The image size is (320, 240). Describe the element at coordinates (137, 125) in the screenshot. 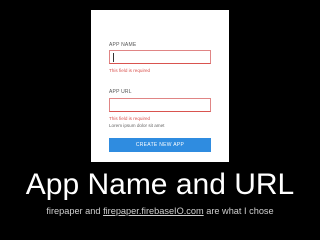

I see `app-url-hint: Lorem ipsum dolor sit amet` at that location.